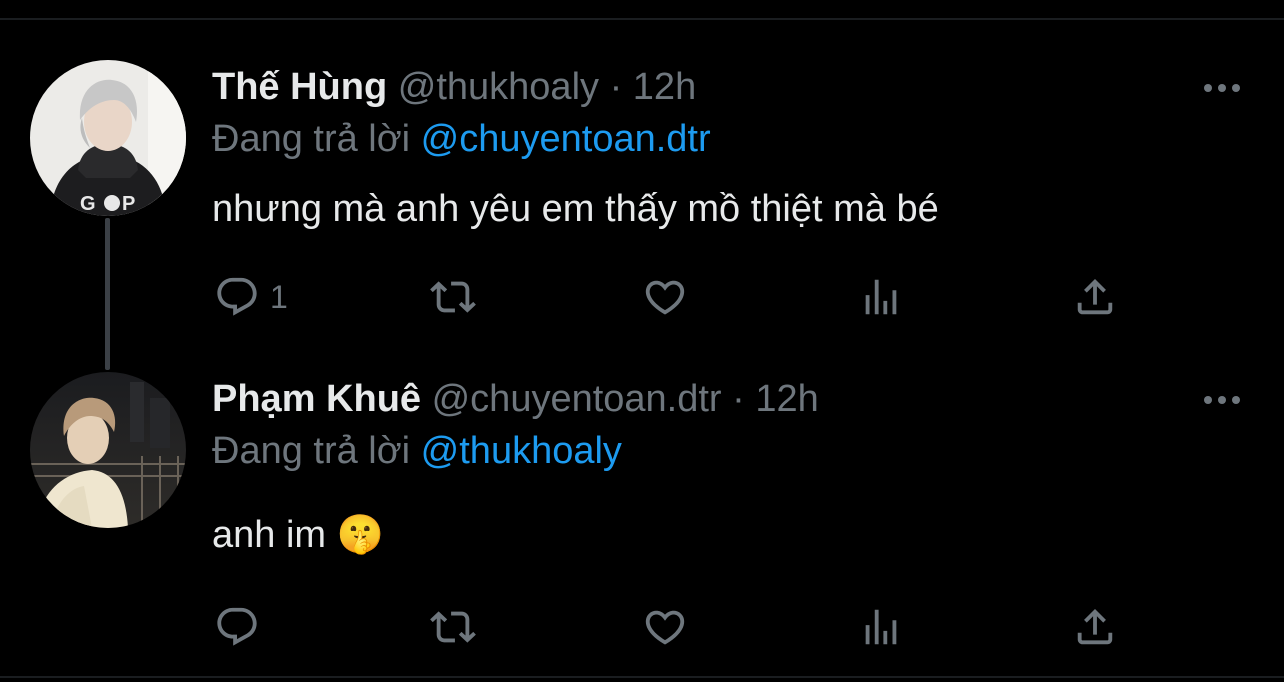 The height and width of the screenshot is (682, 1284). I want to click on svg-text: G, so click(88, 204).